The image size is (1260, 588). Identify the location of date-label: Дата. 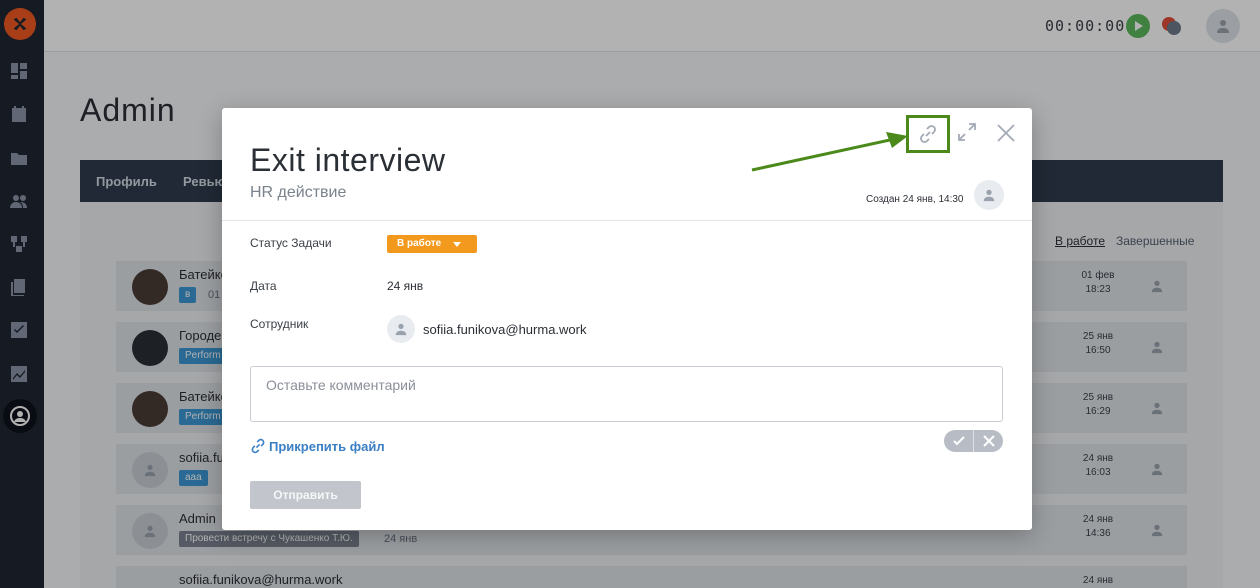
(263, 286).